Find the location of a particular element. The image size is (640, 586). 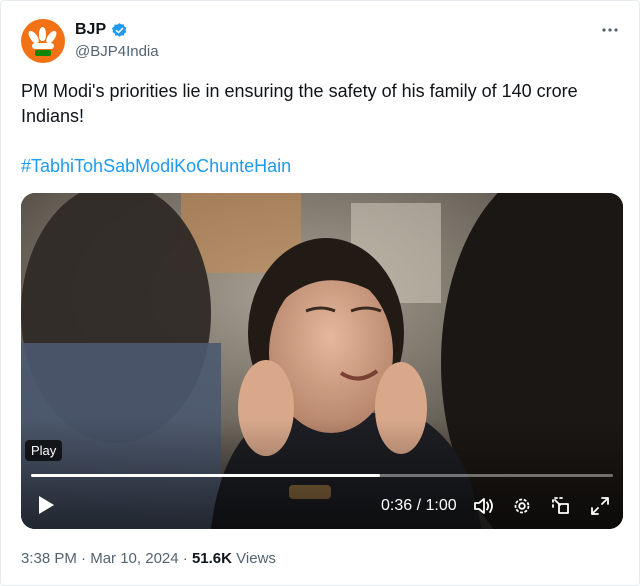

logo-green-band is located at coordinates (43, 53).